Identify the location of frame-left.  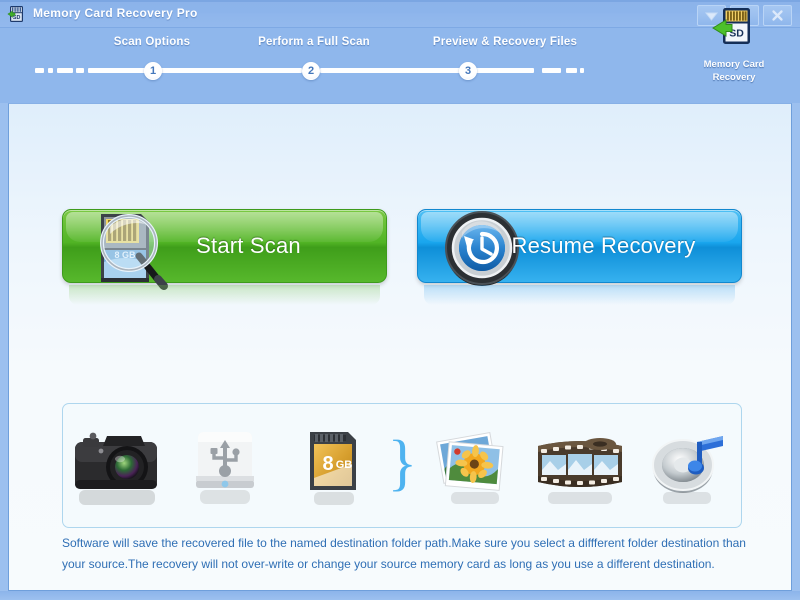
(4, 348).